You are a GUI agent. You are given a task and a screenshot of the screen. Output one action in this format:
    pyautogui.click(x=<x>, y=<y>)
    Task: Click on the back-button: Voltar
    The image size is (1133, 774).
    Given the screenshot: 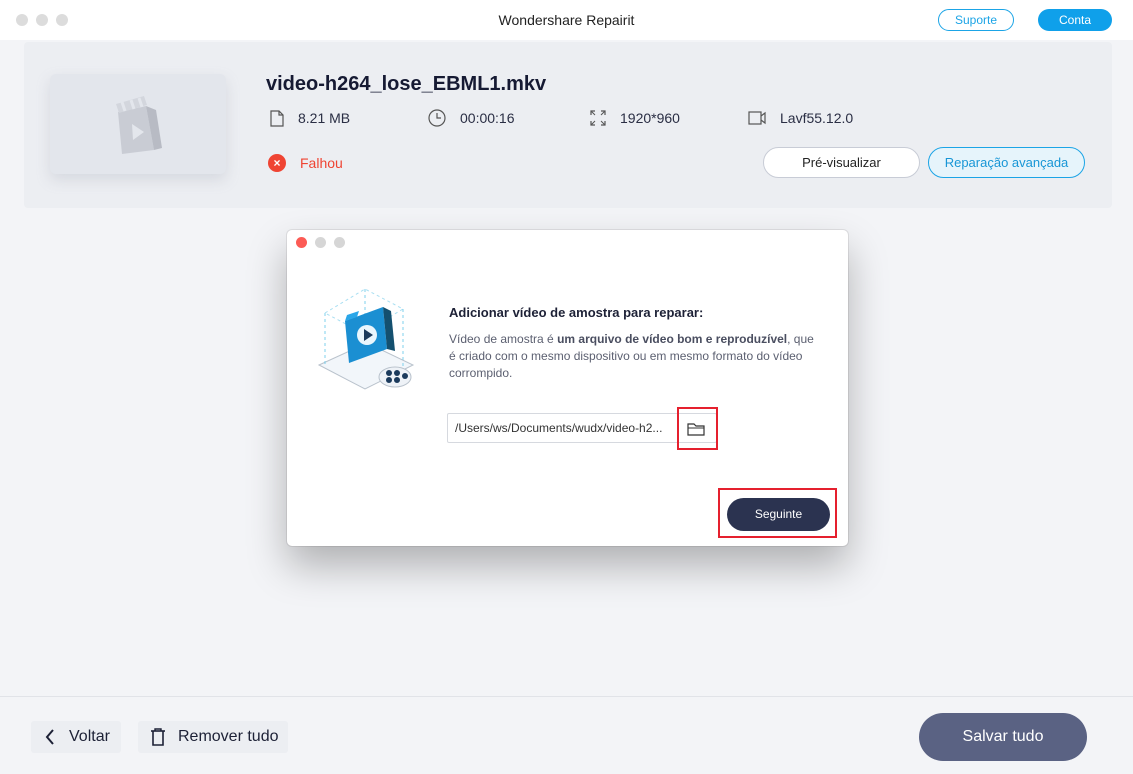 What is the action you would take?
    pyautogui.click(x=76, y=737)
    